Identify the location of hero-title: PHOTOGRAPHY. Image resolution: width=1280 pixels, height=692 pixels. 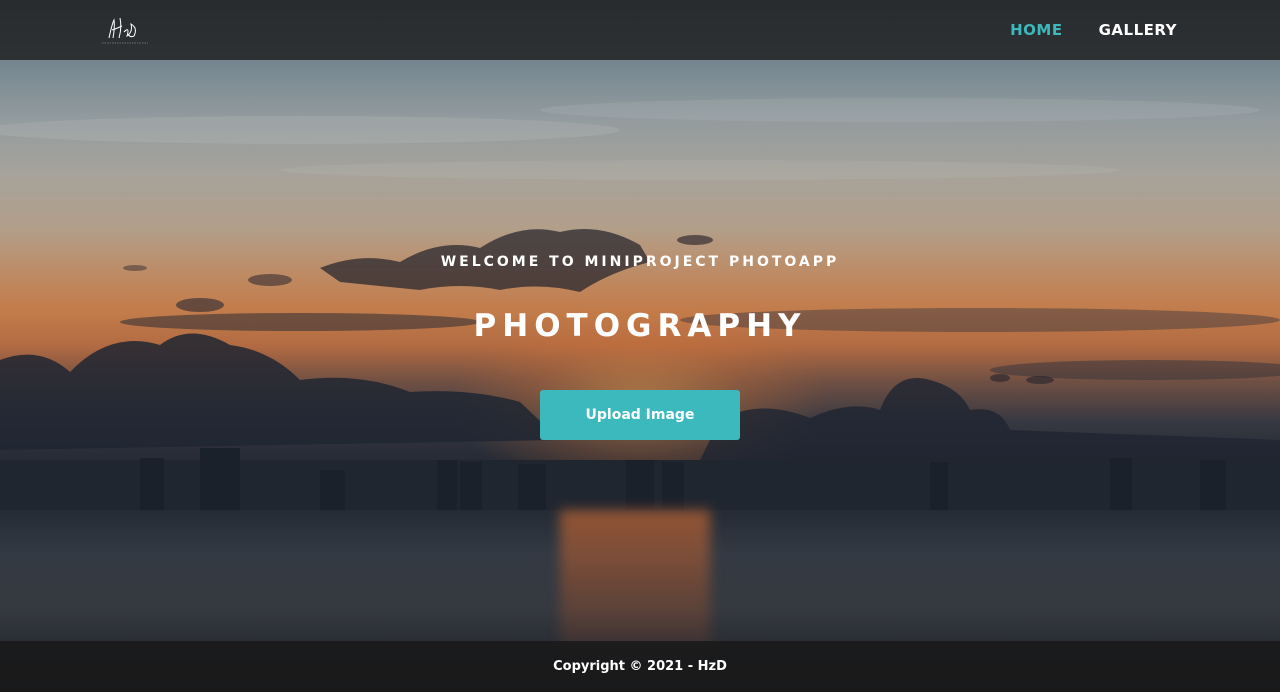
(640, 326).